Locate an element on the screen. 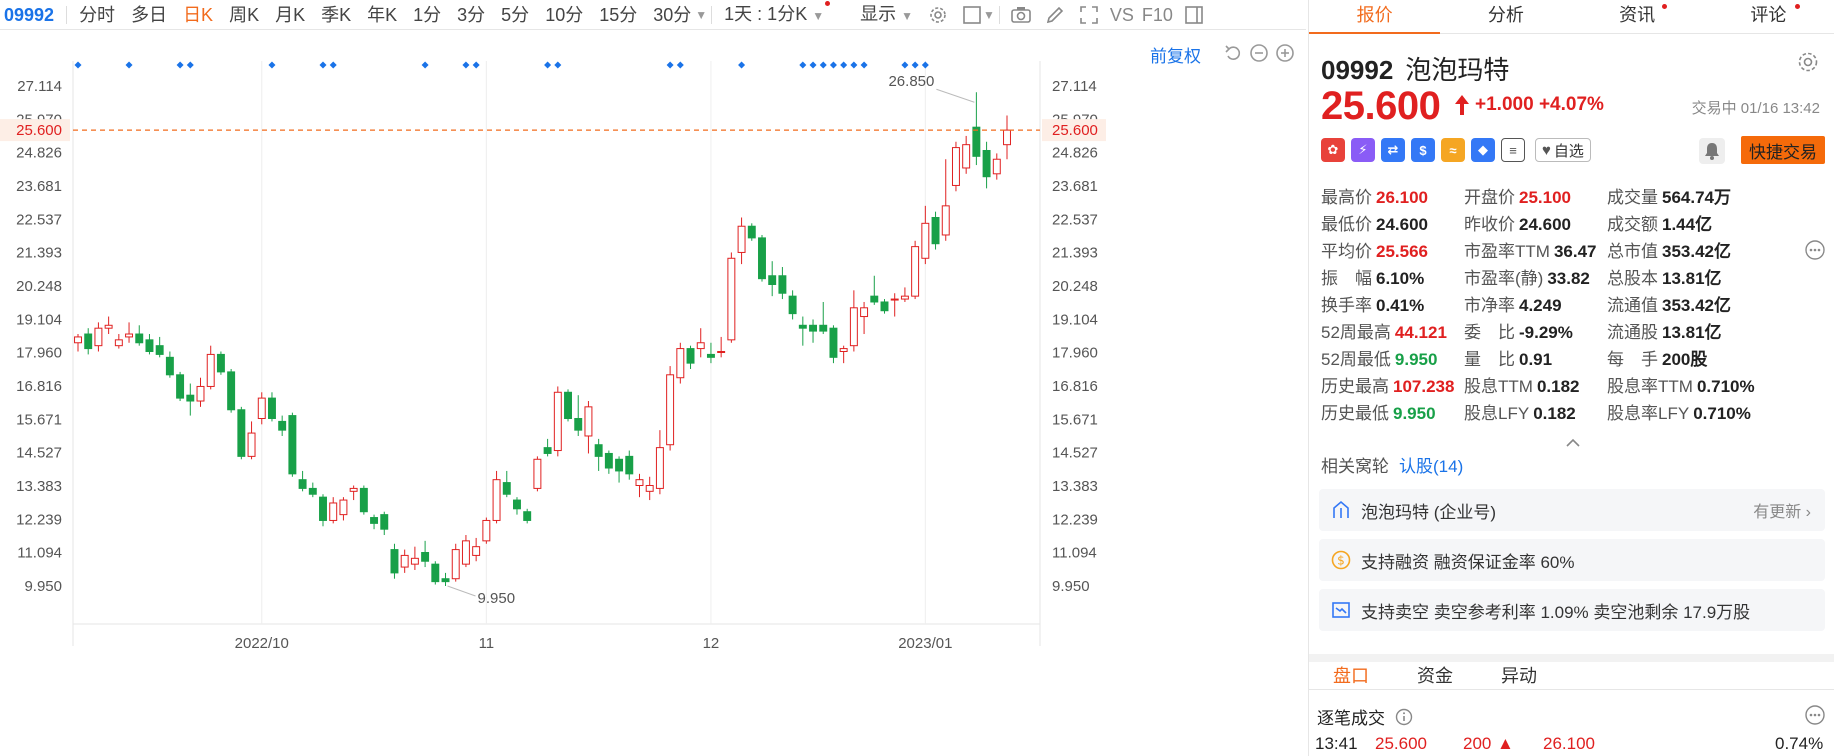  chevron-down-icon: ▼ is located at coordinates (989, 15).